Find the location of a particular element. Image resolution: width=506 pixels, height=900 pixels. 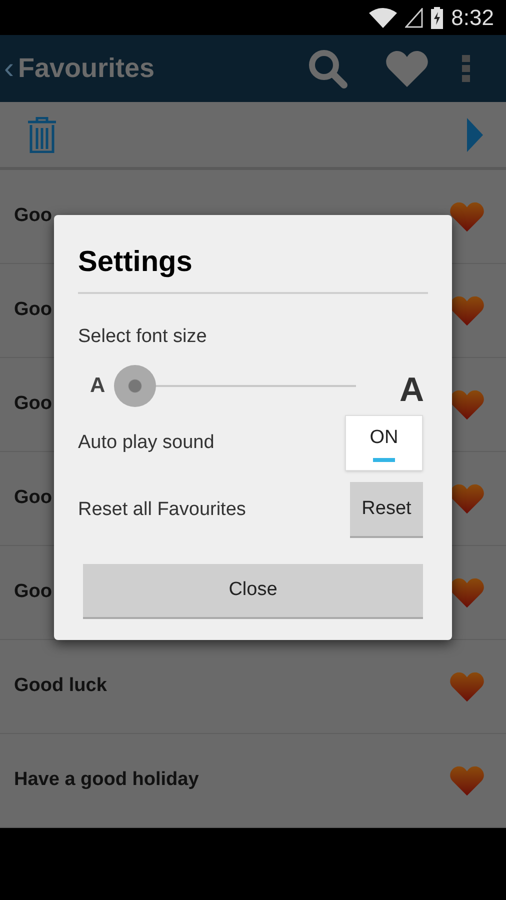

screen-title: Favourites is located at coordinates (86, 69).